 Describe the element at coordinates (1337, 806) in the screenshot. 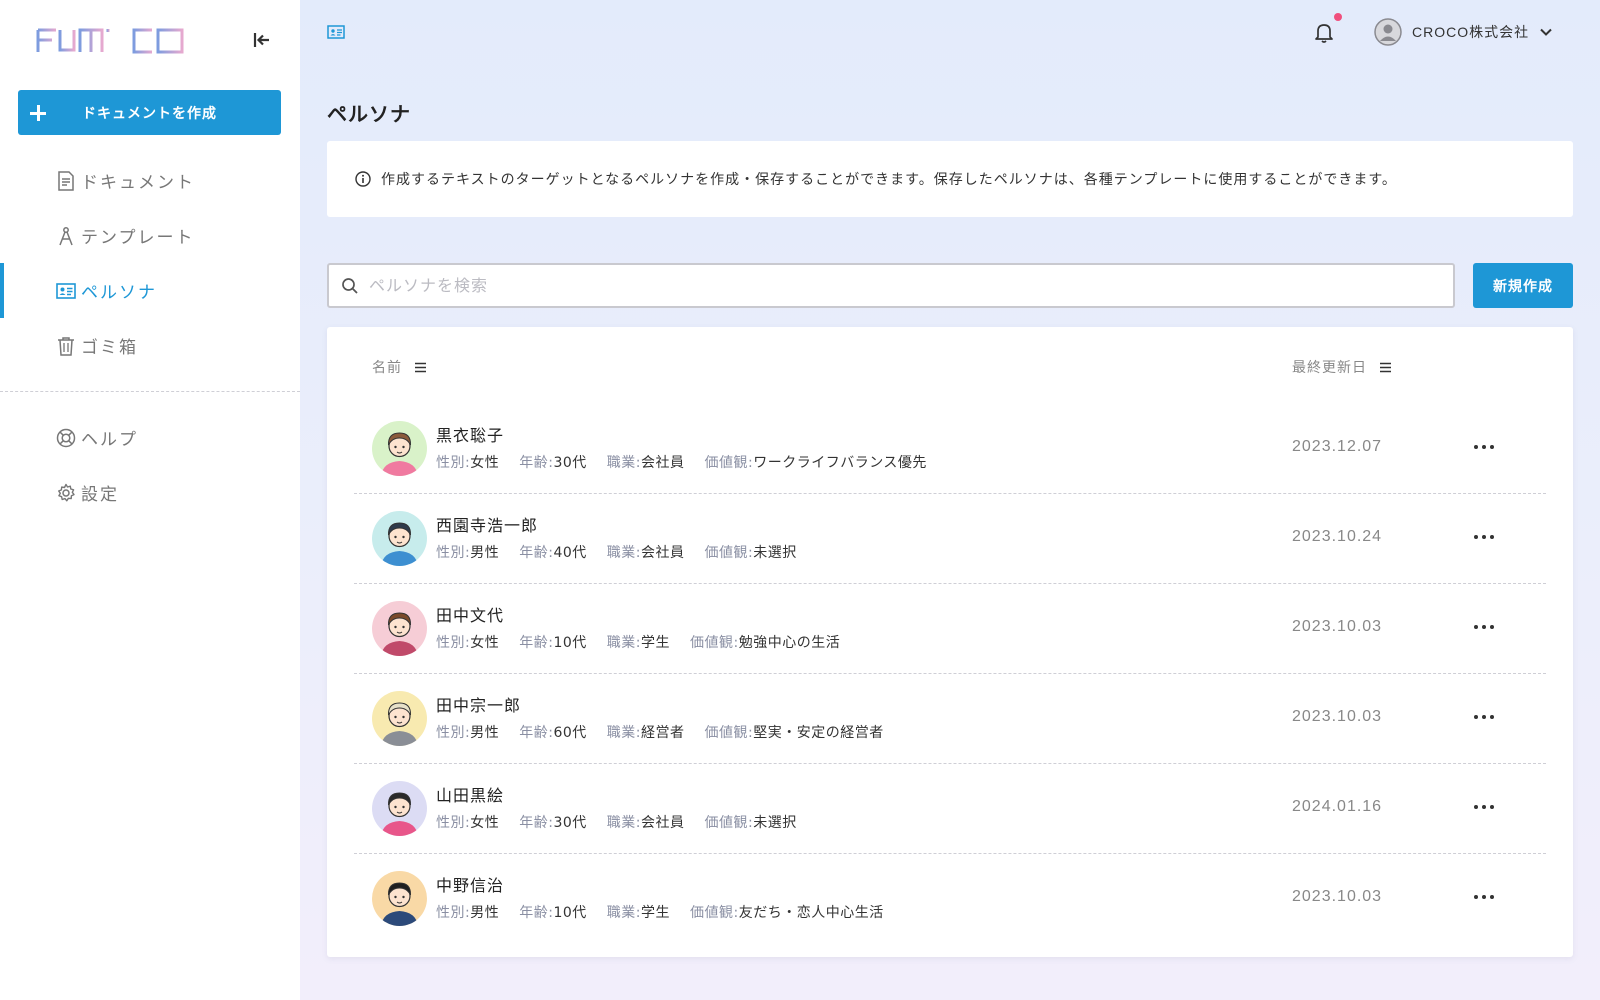

I see `persona-updated-date: 2024.01.16` at that location.